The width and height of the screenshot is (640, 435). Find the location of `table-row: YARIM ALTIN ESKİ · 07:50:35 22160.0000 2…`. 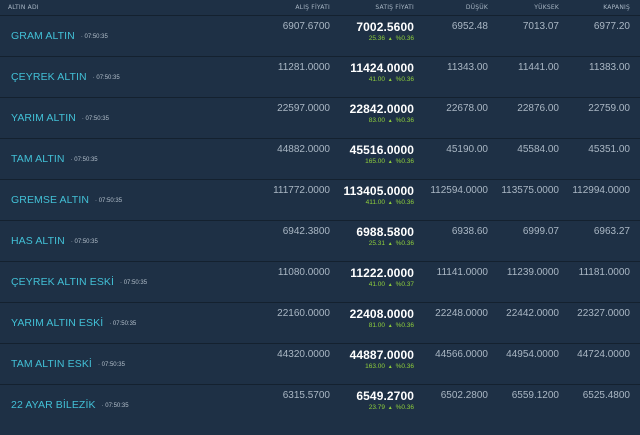

table-row: YARIM ALTIN ESKİ · 07:50:35 22160.0000 2… is located at coordinates (320, 322).